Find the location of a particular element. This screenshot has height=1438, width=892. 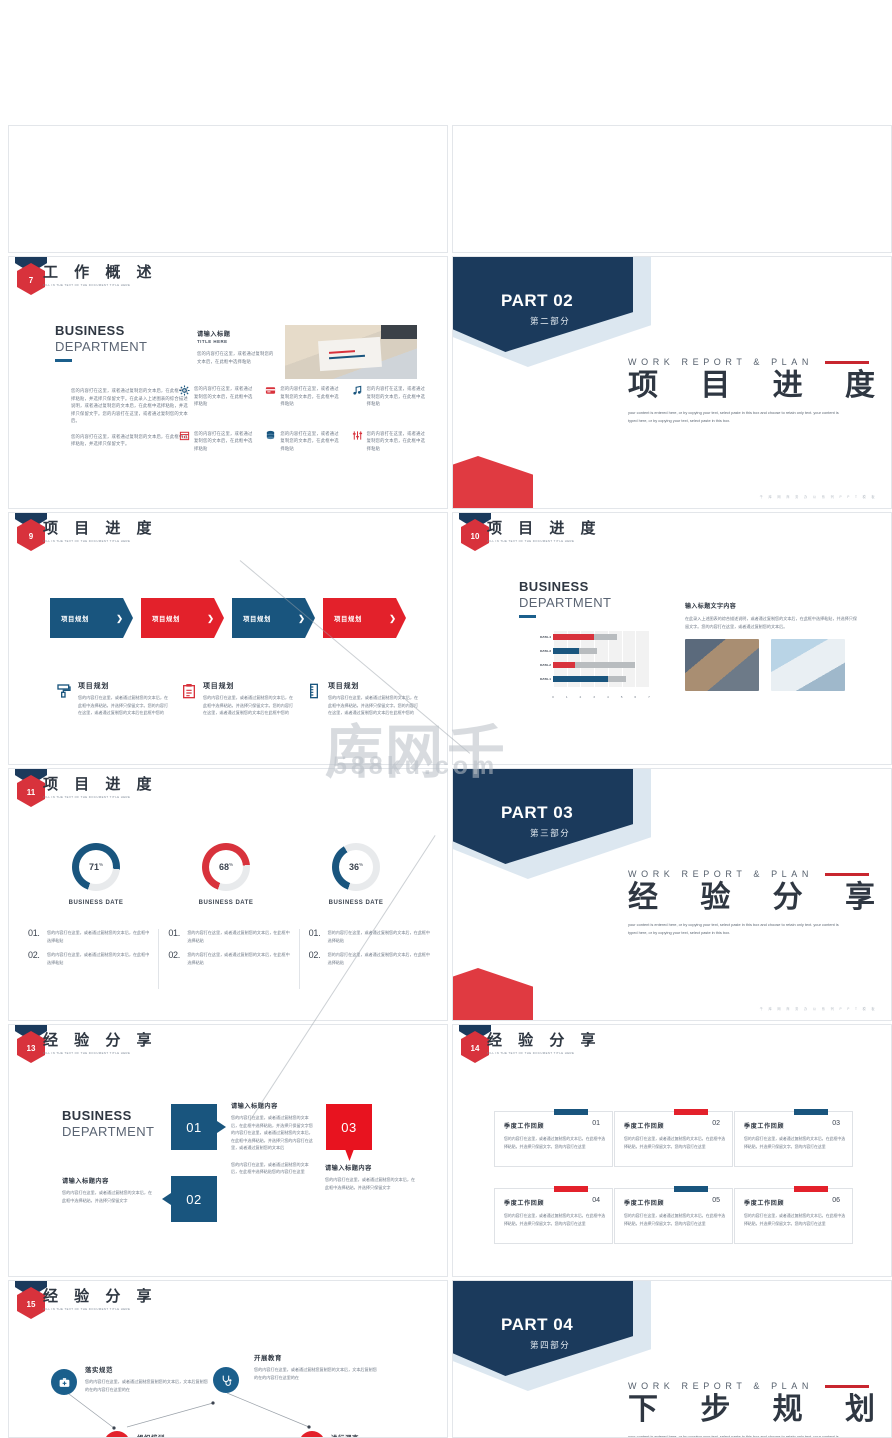

step-square-03: 03 is located at coordinates (349, 1127).